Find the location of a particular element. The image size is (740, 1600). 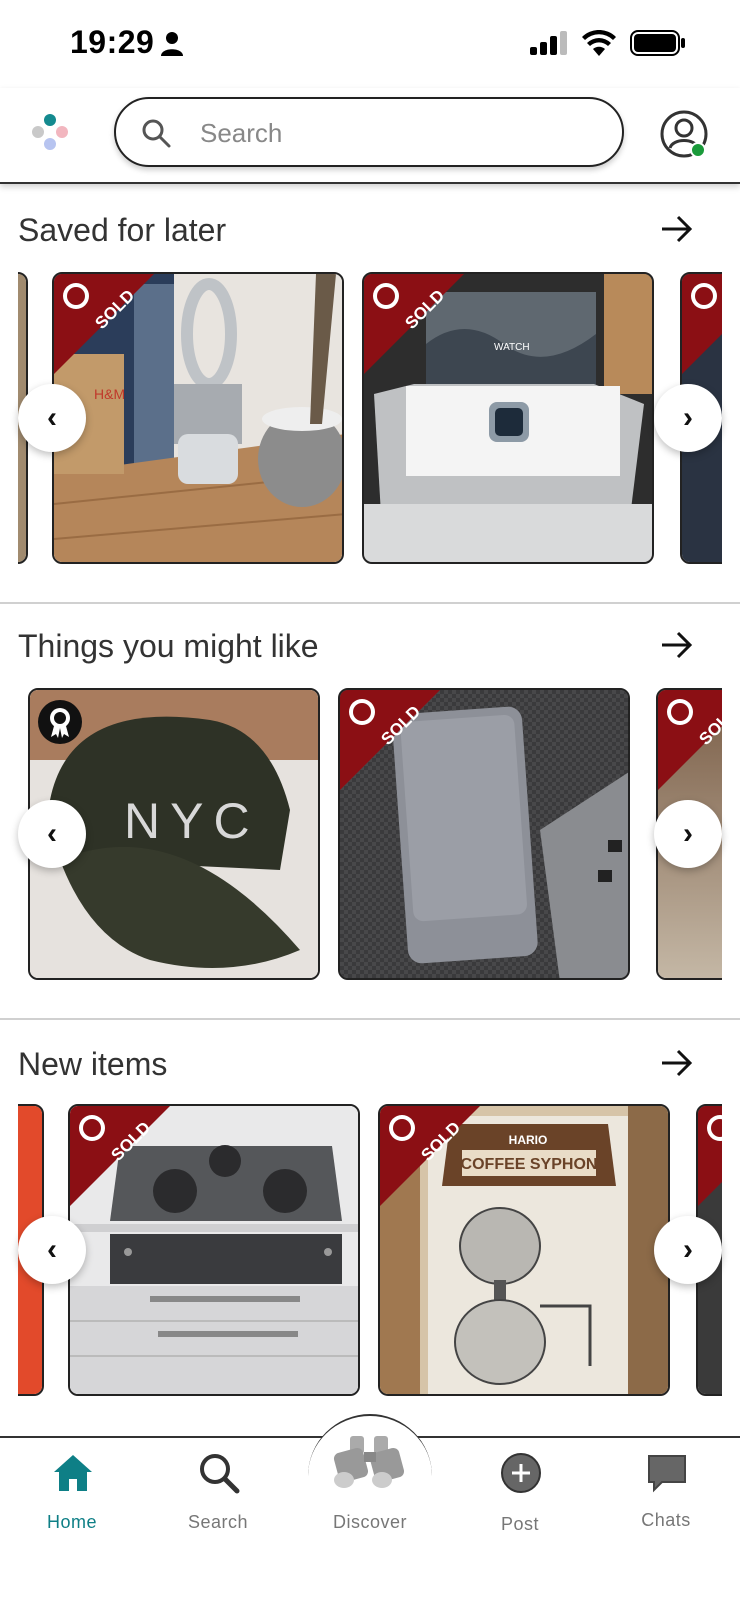

plus-circle-icon is located at coordinates (521, 1473).